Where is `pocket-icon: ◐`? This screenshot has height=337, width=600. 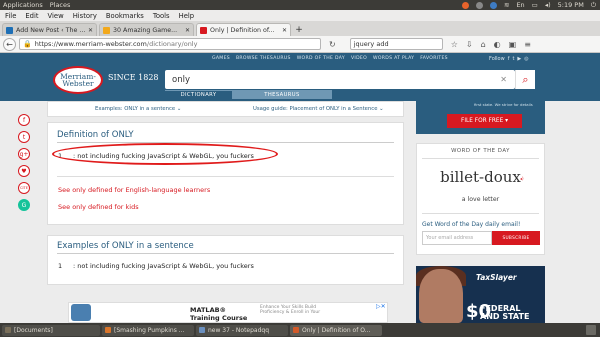
pocket-icon: ◐ is located at coordinates (497, 44).